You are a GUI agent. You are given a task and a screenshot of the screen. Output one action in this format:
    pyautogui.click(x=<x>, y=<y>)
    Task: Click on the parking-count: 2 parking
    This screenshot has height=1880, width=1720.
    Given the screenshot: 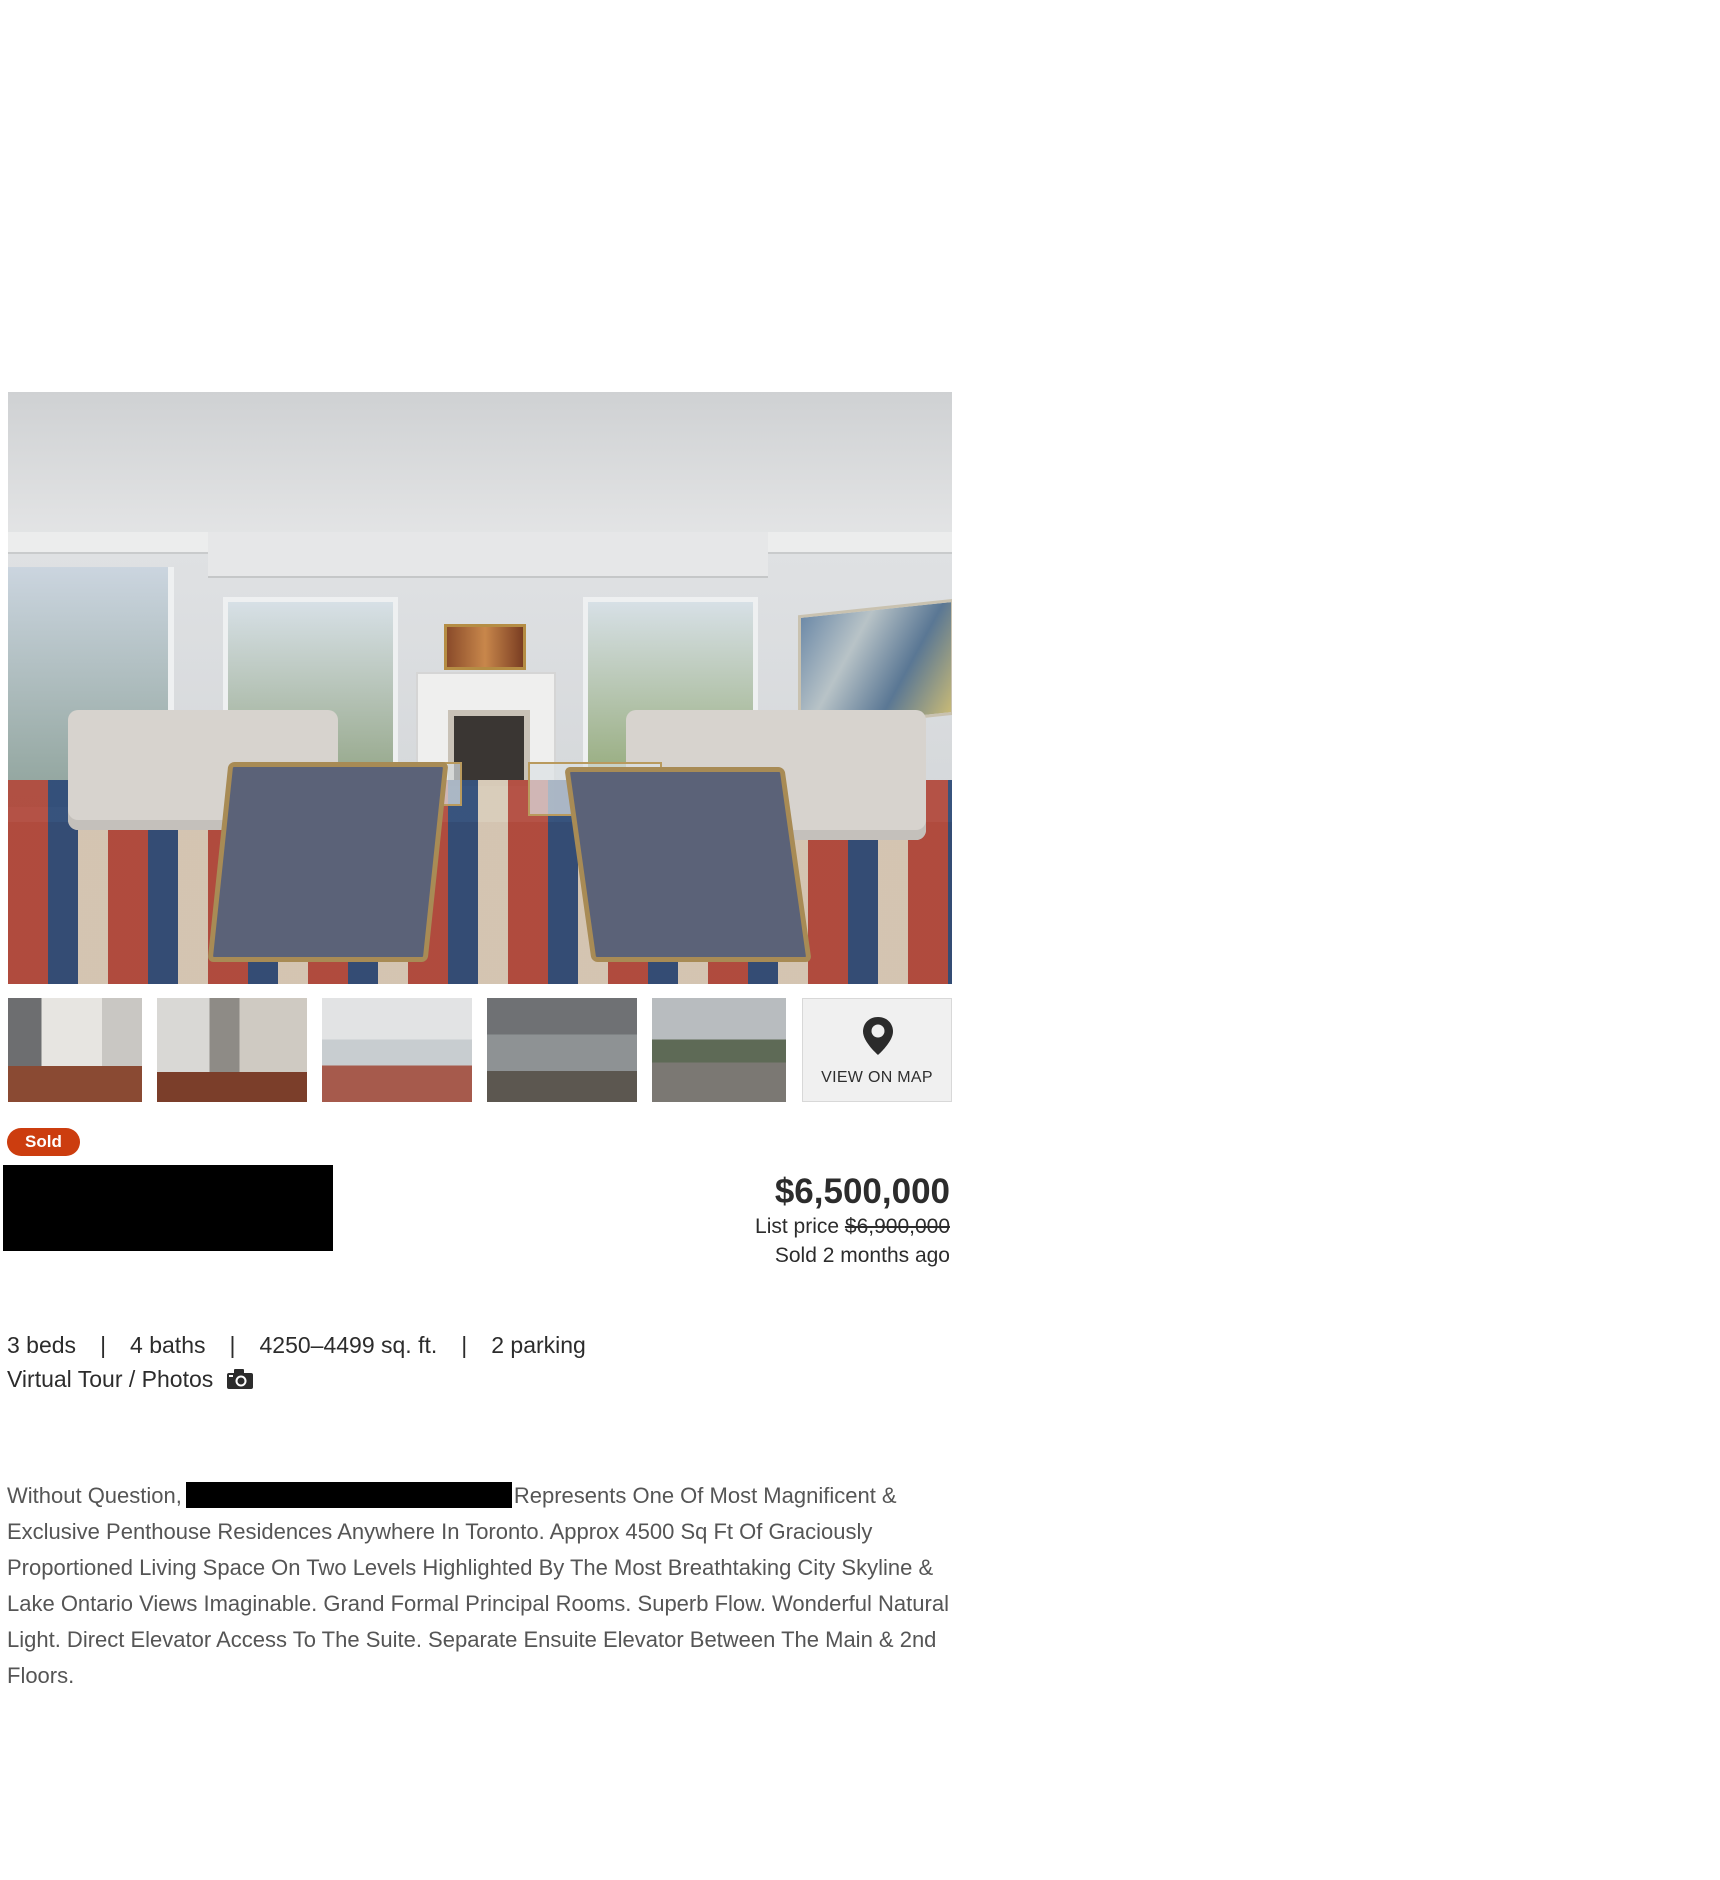 What is the action you would take?
    pyautogui.click(x=538, y=1345)
    